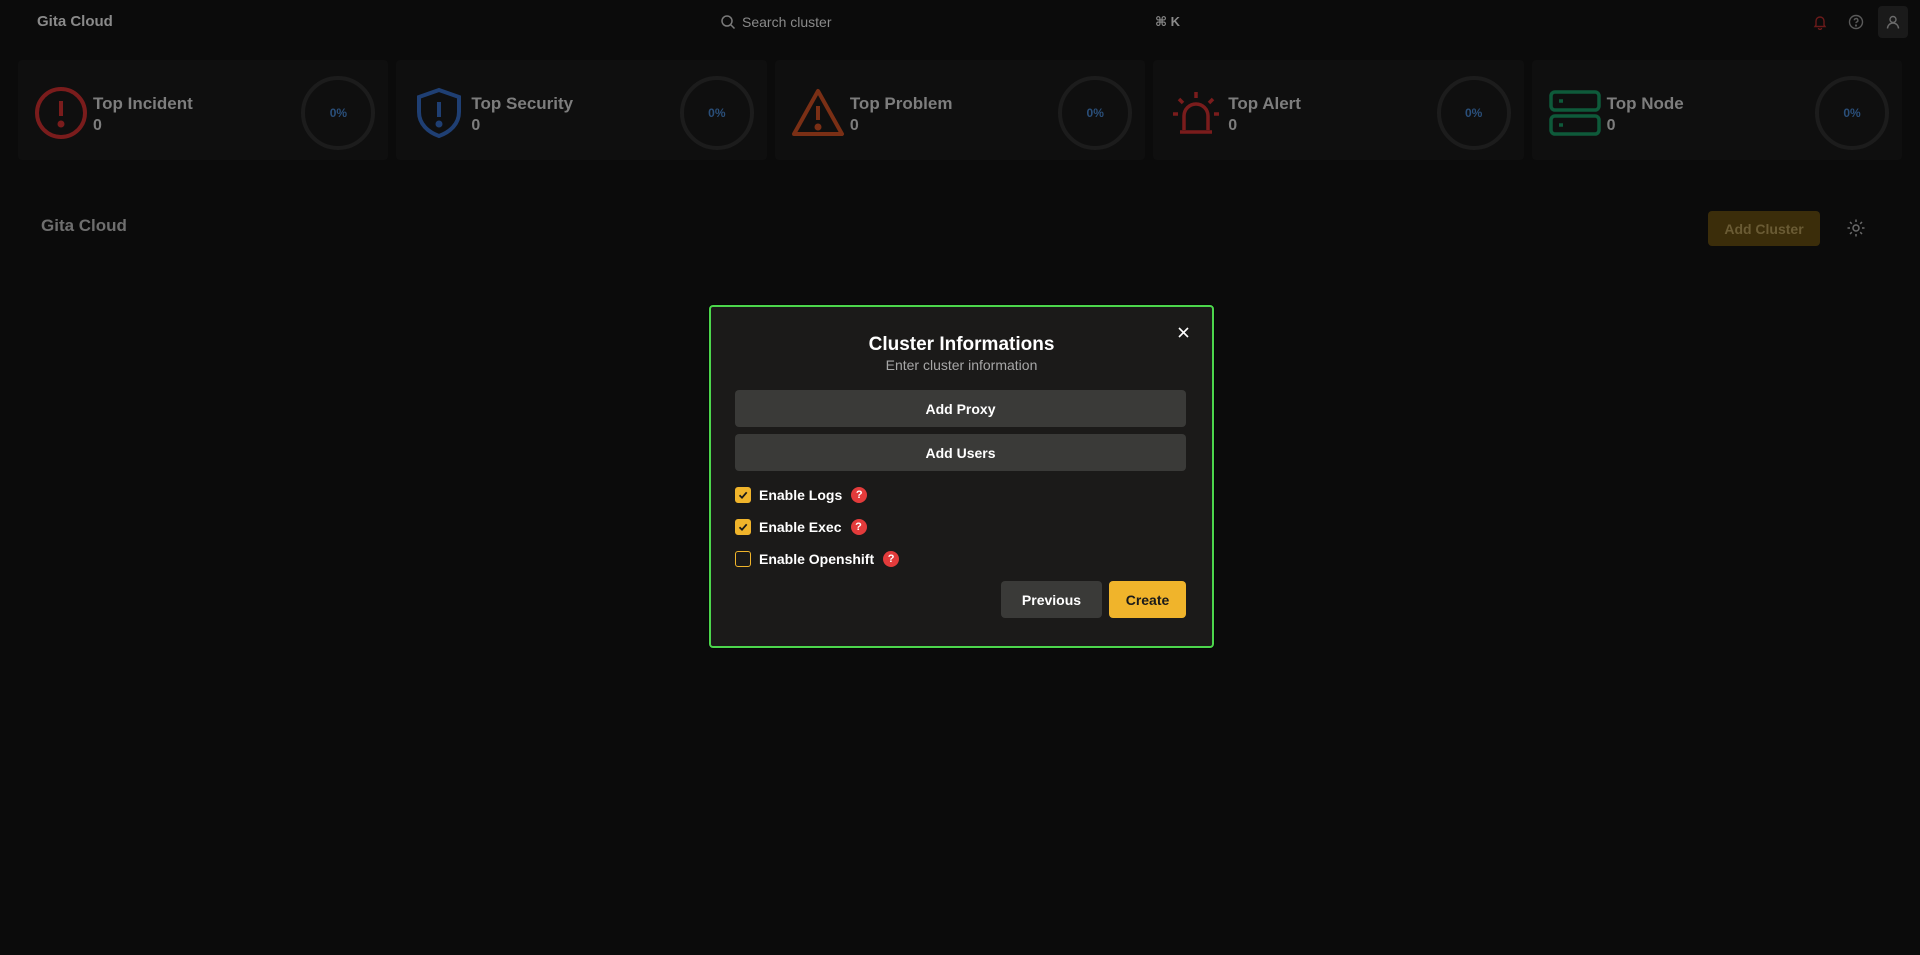  I want to click on stat-card-incident: Top Incident 0 0%, so click(203, 110).